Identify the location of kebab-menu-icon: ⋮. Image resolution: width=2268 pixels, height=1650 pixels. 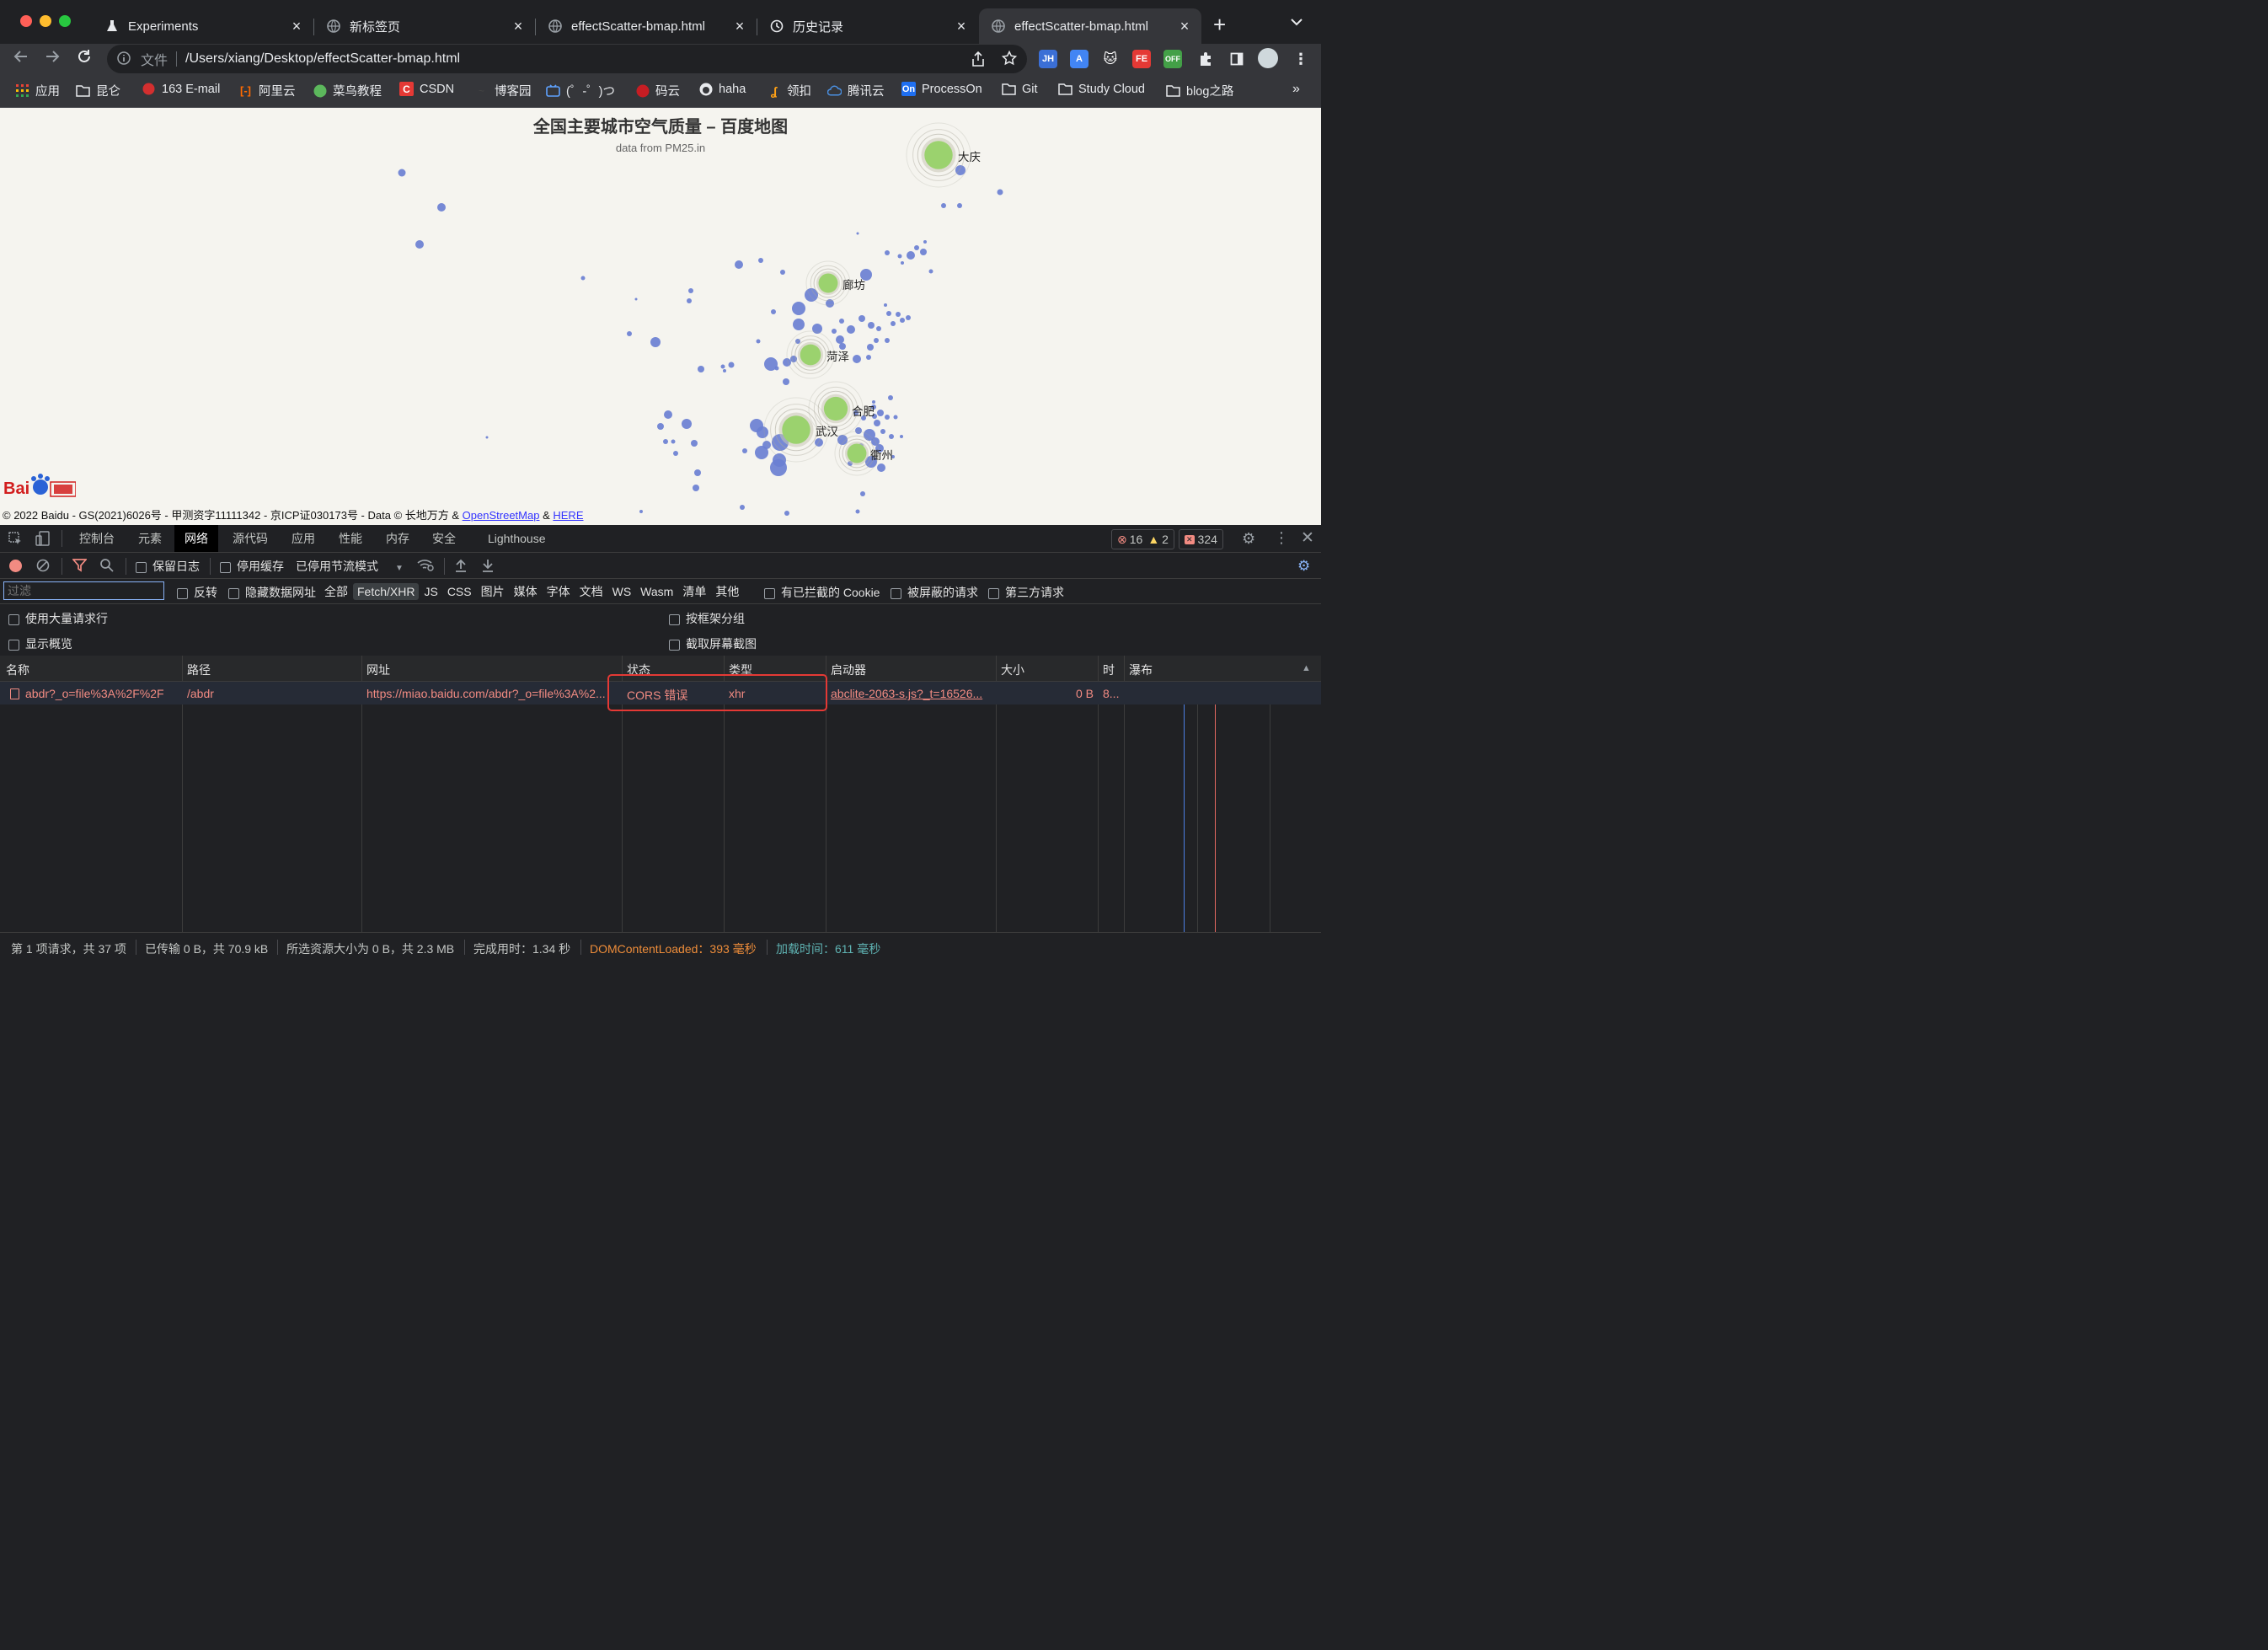
(1301, 59).